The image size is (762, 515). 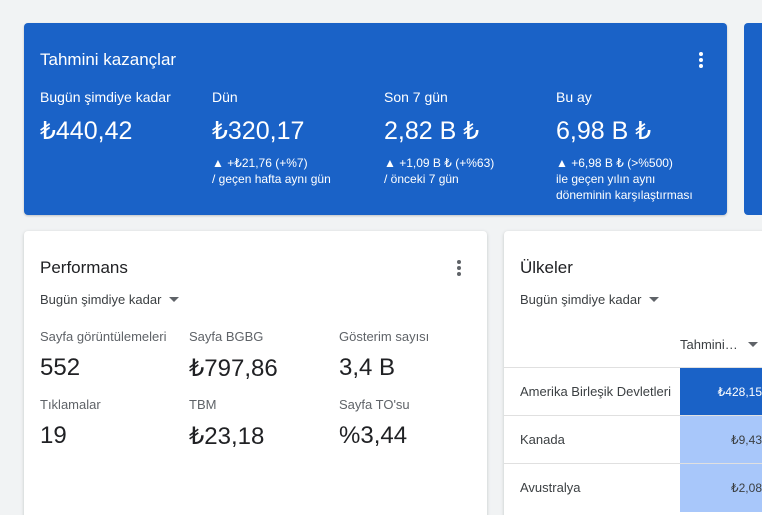 I want to click on metric-page-rpm: Sayfa BGBG ₺797,86, so click(x=259, y=356).